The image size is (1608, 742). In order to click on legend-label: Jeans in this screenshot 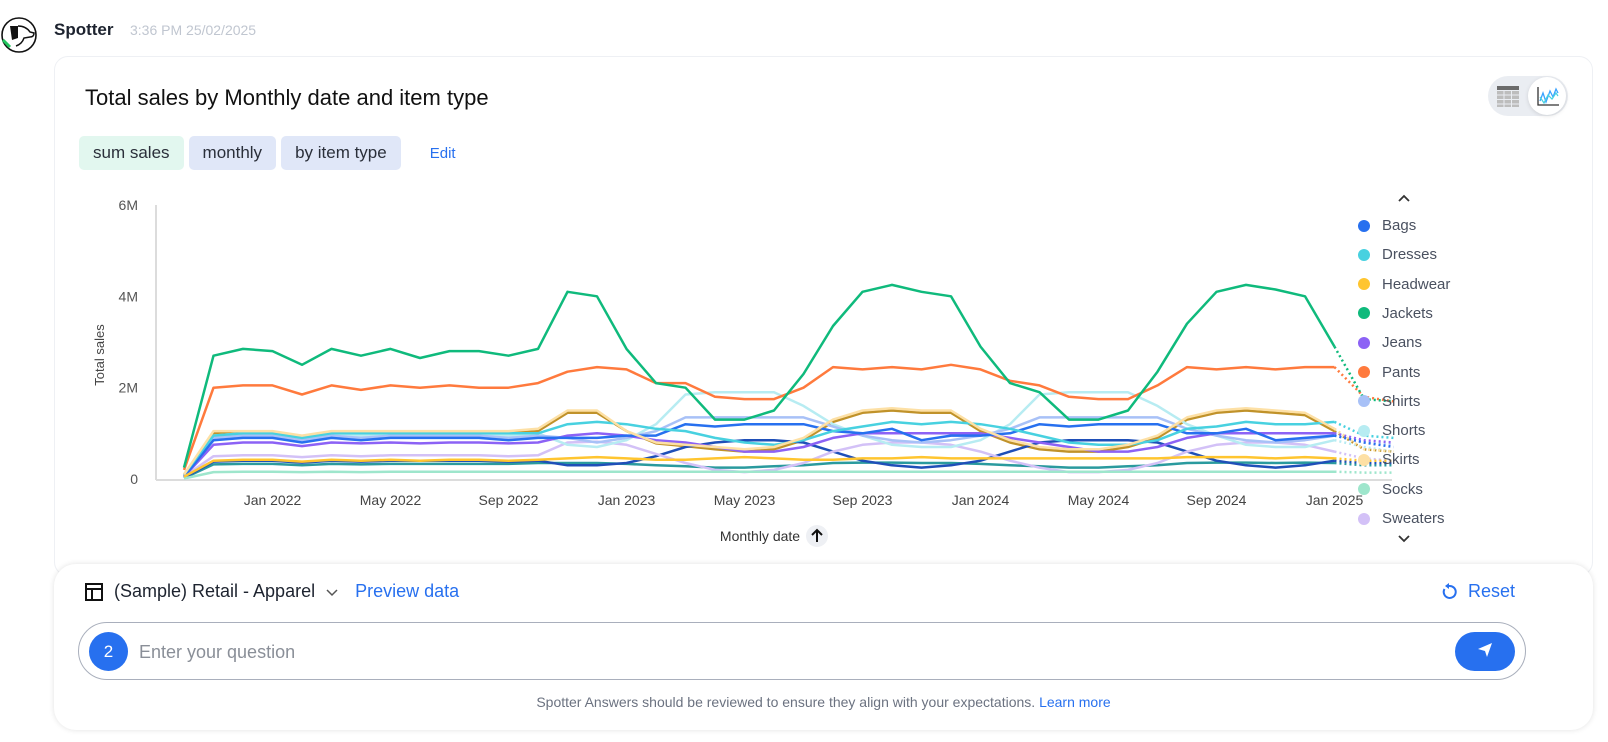, I will do `click(1402, 343)`.